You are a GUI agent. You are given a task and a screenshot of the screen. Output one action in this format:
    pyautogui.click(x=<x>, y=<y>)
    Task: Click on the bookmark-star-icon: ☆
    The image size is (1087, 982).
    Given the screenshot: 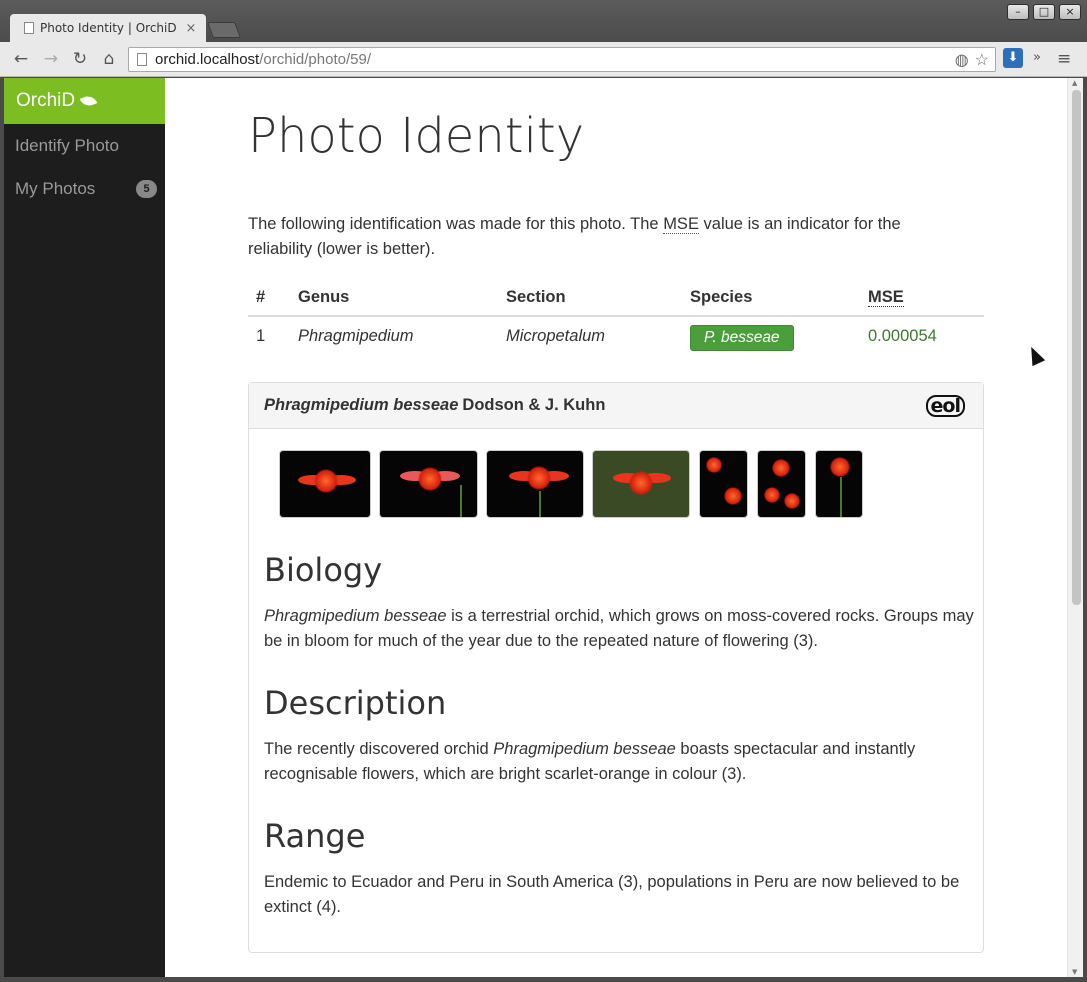 What is the action you would take?
    pyautogui.click(x=982, y=60)
    